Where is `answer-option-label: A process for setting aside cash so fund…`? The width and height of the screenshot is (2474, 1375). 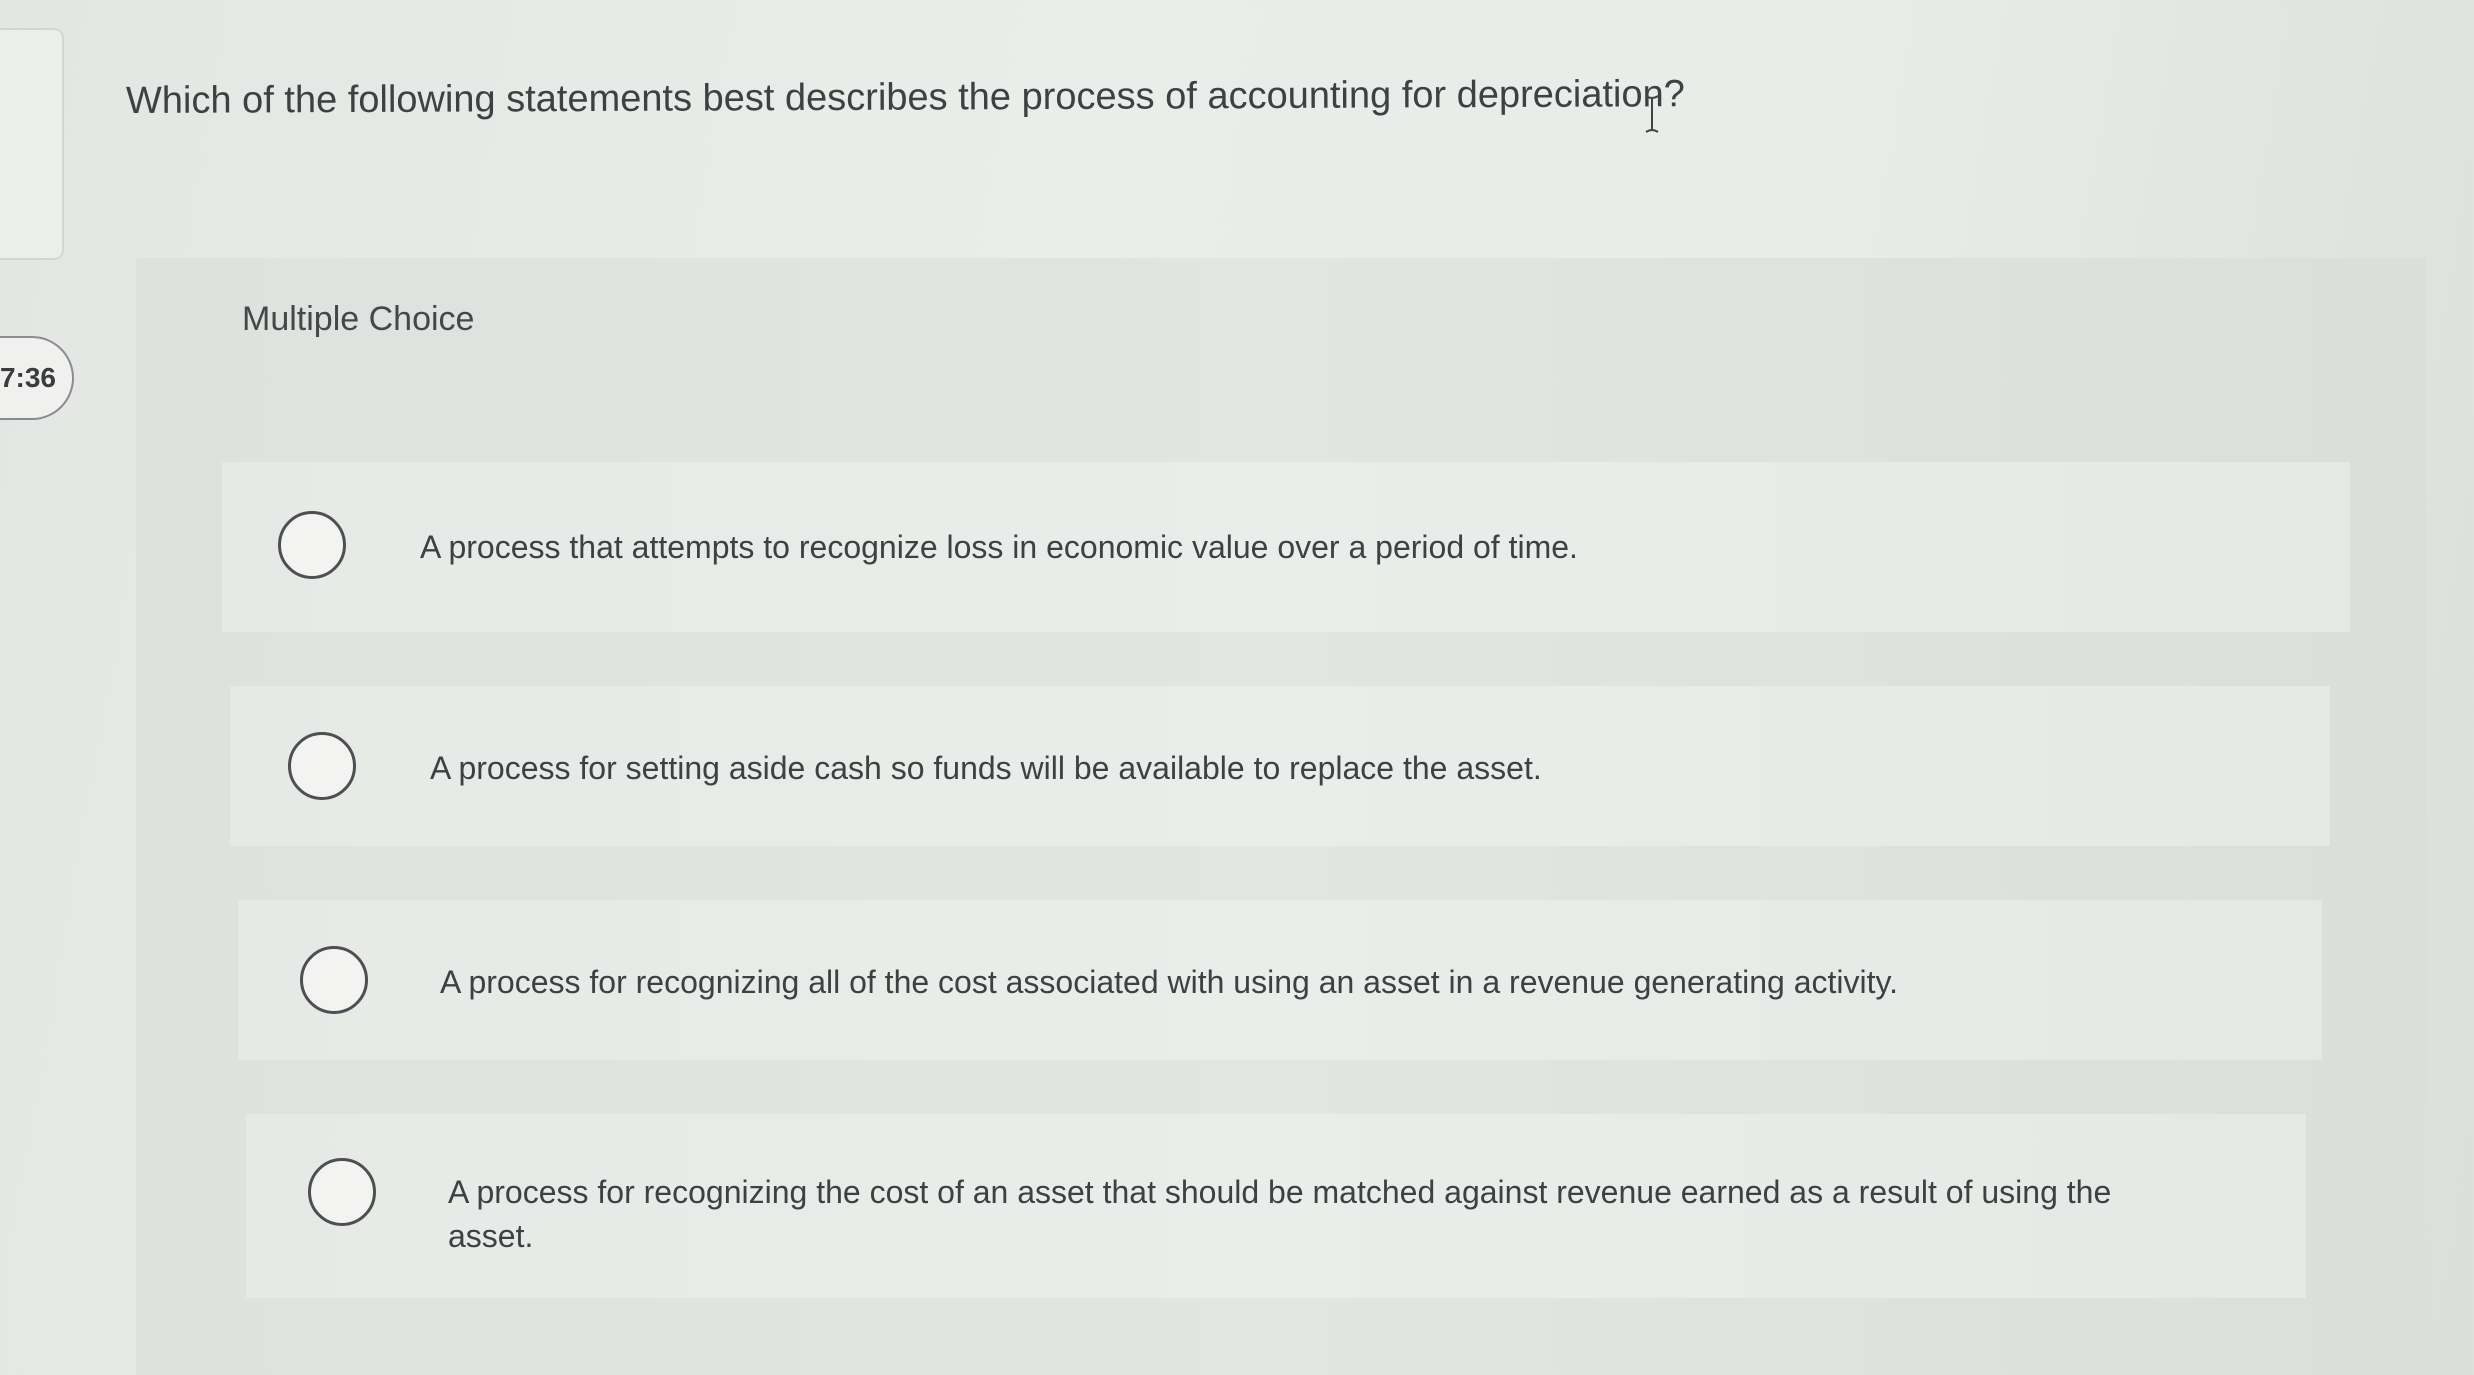 answer-option-label: A process for setting aside cash so fund… is located at coordinates (986, 768).